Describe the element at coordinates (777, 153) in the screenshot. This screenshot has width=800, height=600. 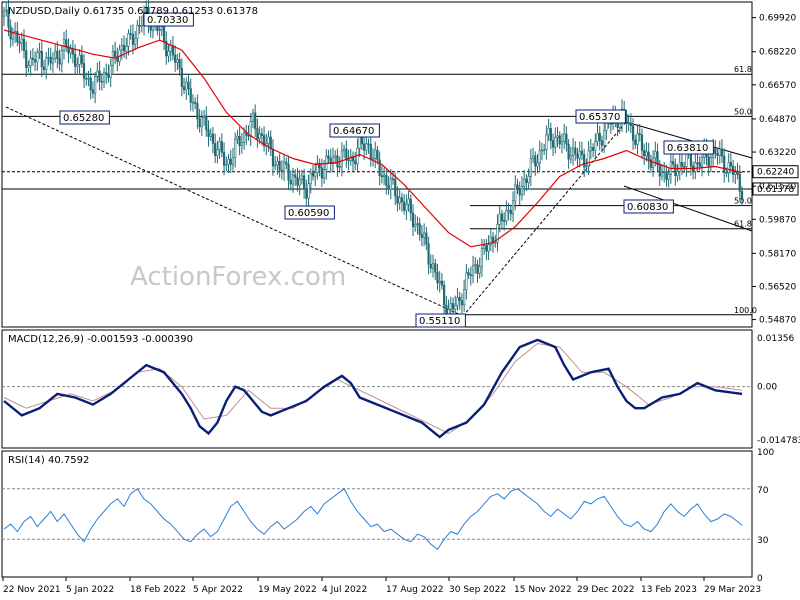
I see `price-tick-label: 0.63220` at that location.